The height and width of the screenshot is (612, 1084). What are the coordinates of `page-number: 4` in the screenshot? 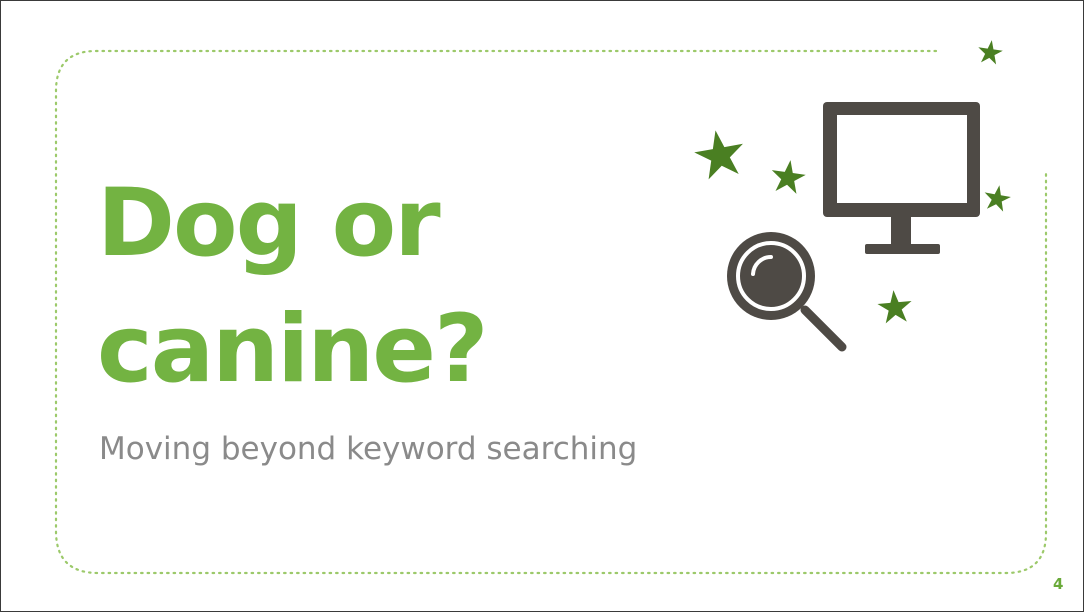 It's located at (1058, 584).